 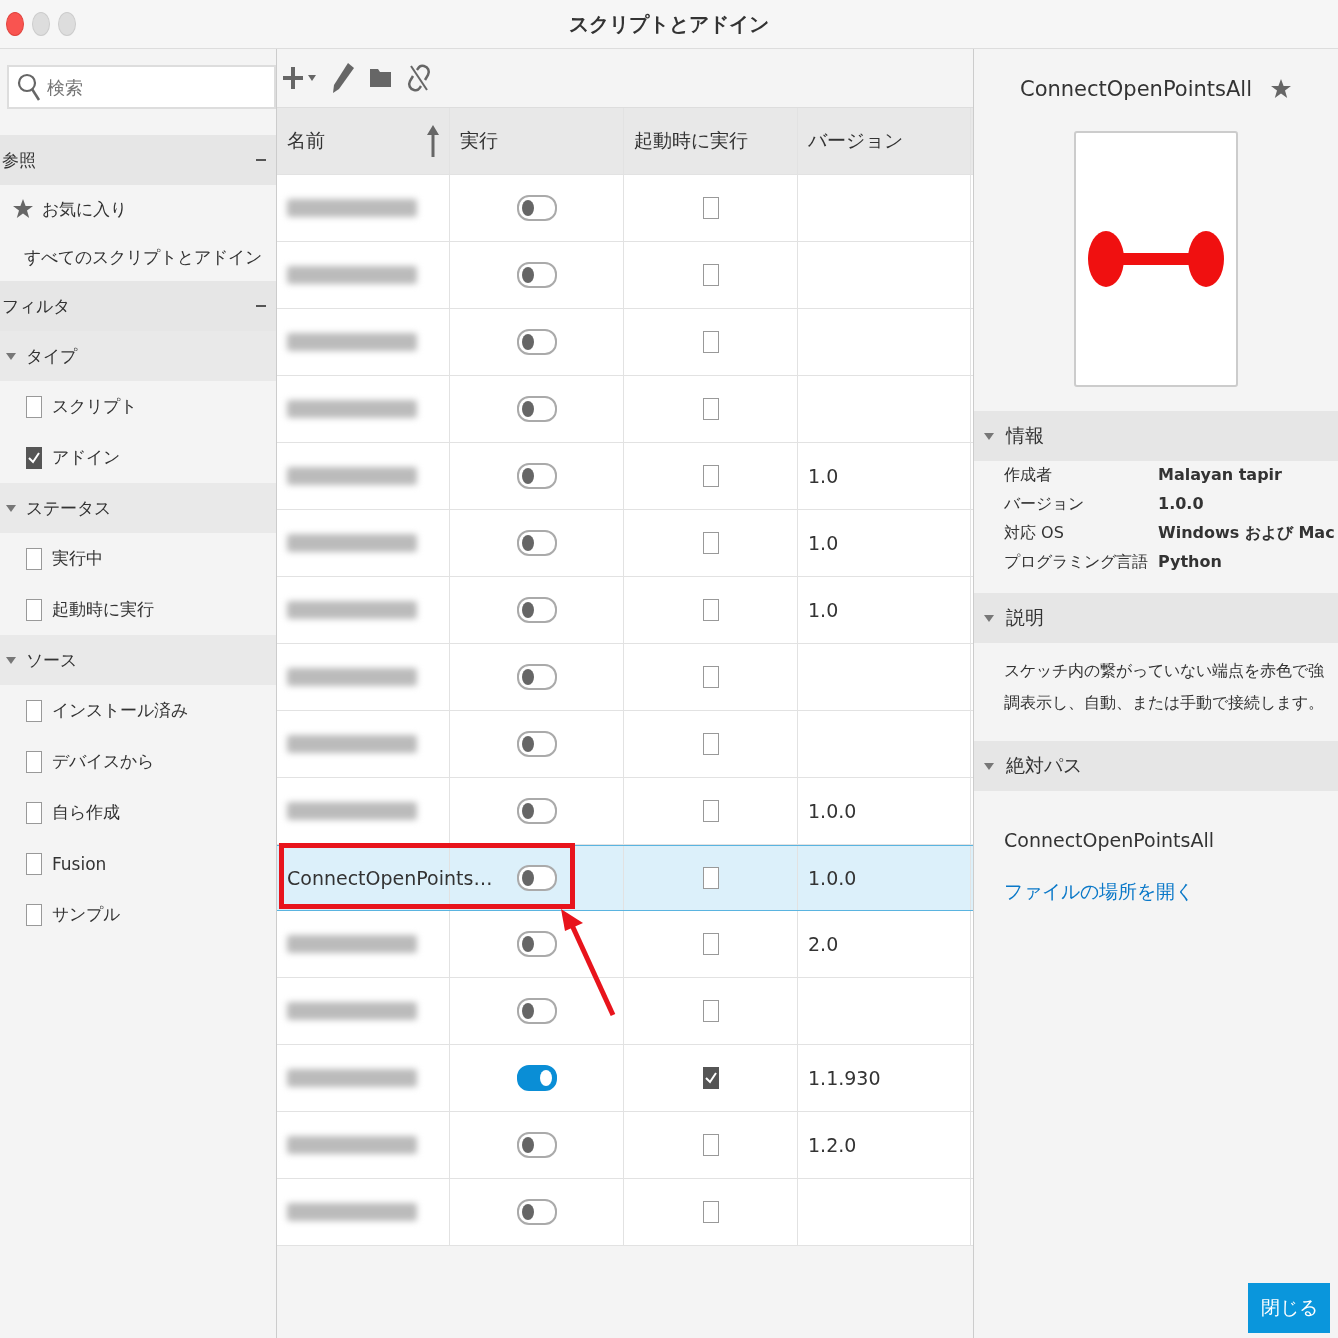 I want to click on filter-group-header: ソース, so click(x=138, y=660).